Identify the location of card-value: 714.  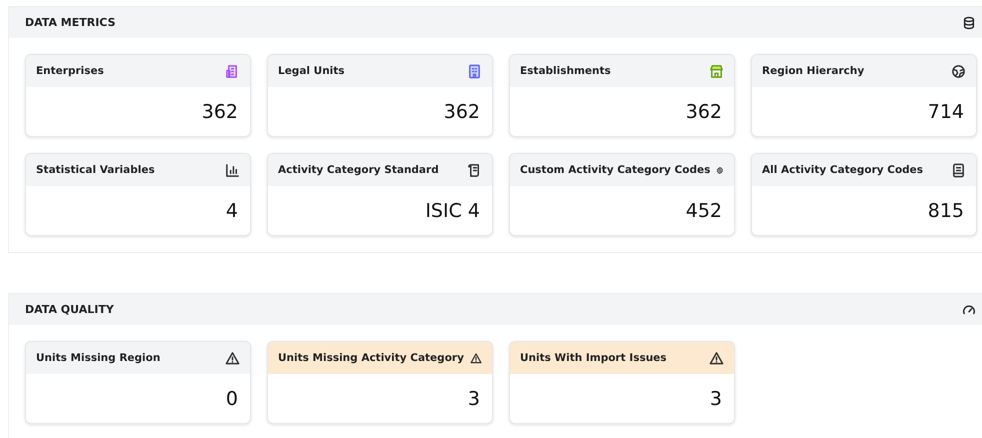
(946, 111).